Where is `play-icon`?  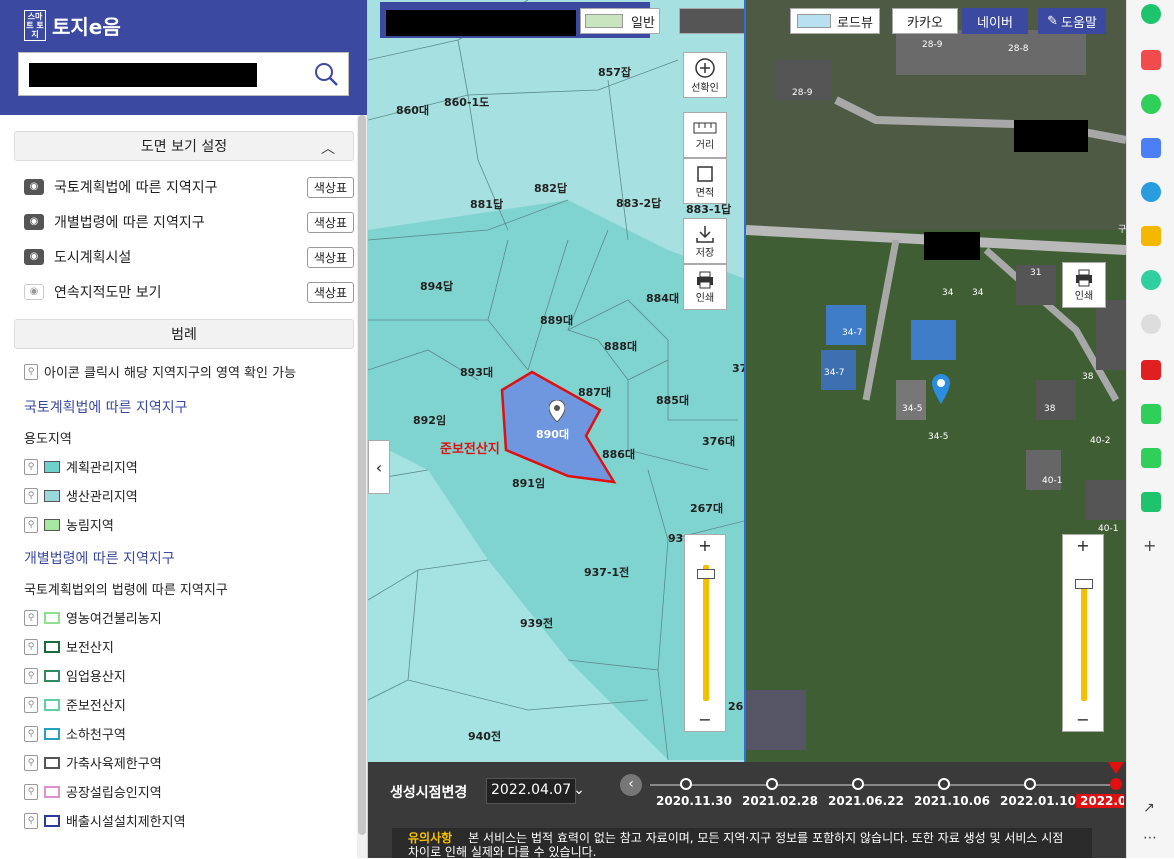 play-icon is located at coordinates (1151, 280).